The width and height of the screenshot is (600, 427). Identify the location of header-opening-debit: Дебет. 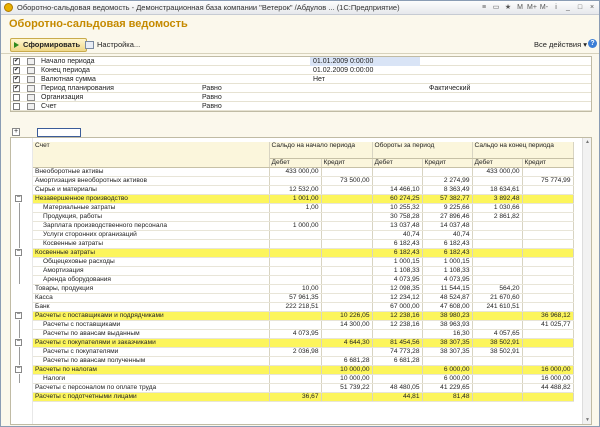
(295, 163).